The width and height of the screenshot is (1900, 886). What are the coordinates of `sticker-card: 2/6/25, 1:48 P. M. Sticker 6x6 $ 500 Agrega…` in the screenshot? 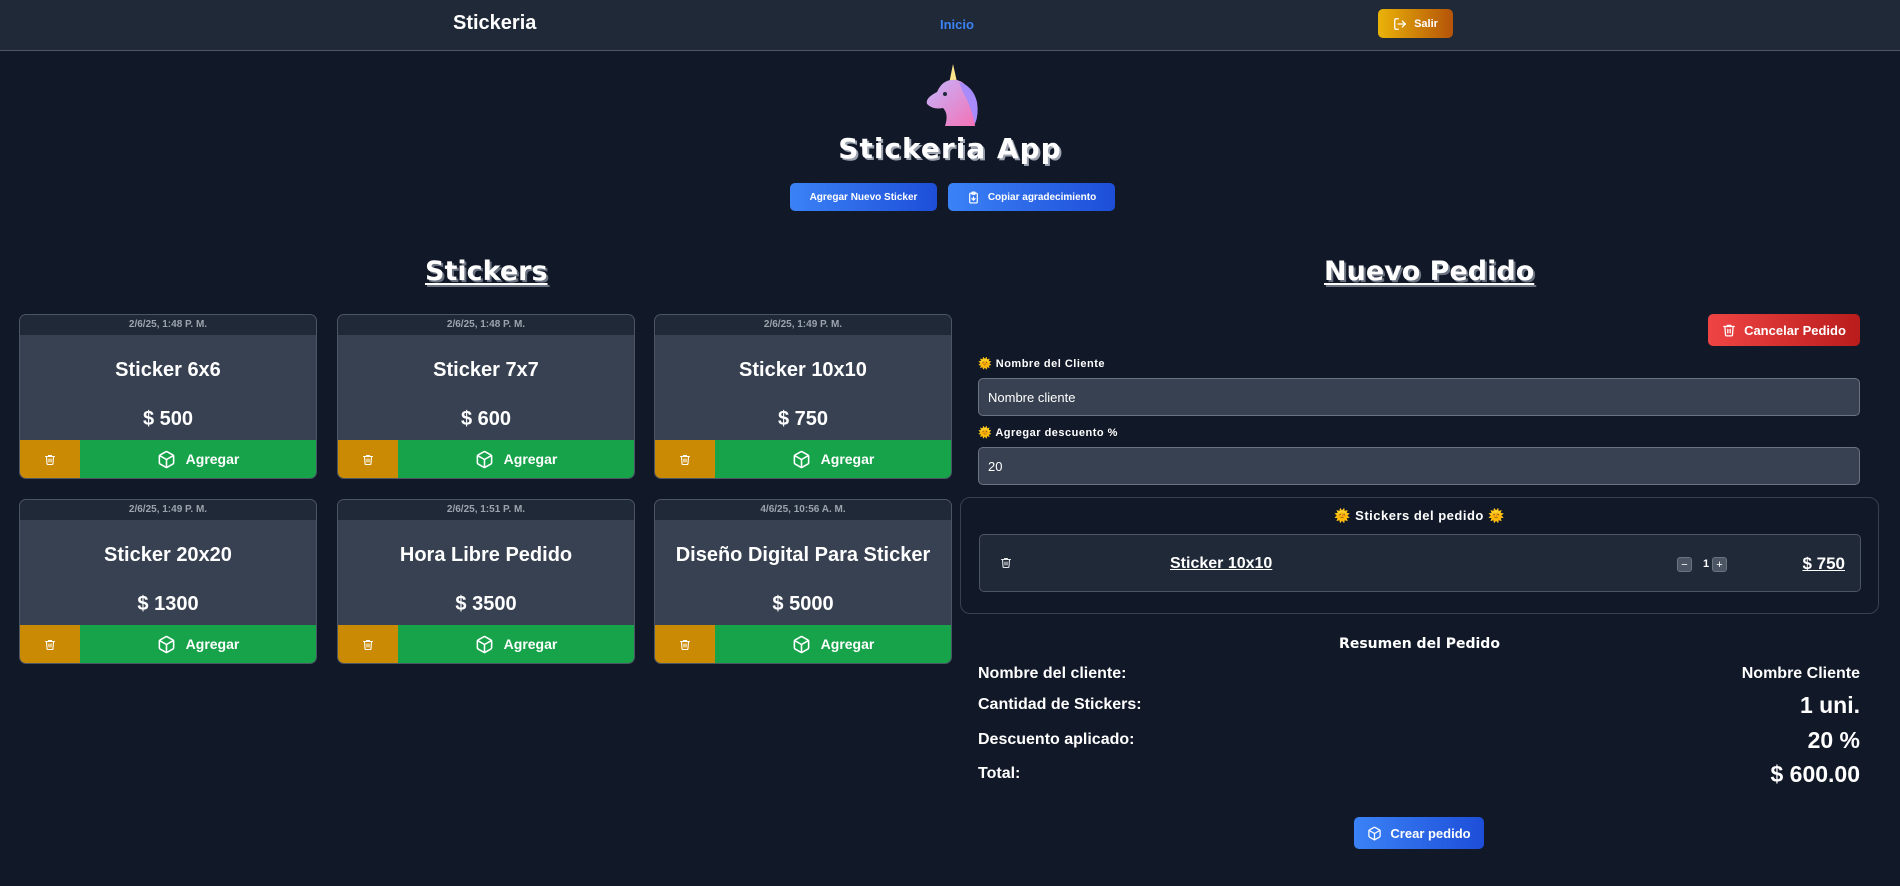 It's located at (168, 396).